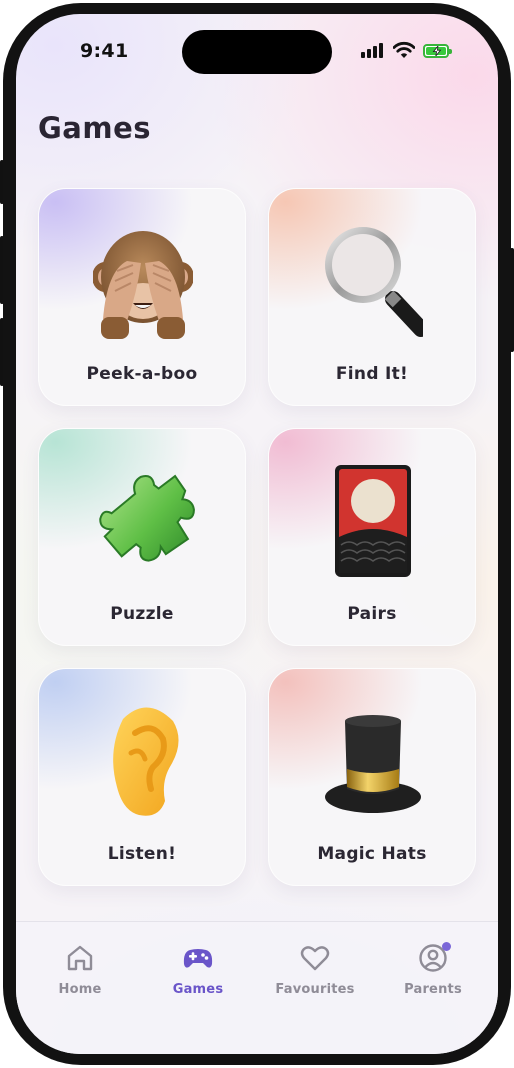 The width and height of the screenshot is (514, 1068). I want to click on game-card-puzzle: Puzzle, so click(142, 537).